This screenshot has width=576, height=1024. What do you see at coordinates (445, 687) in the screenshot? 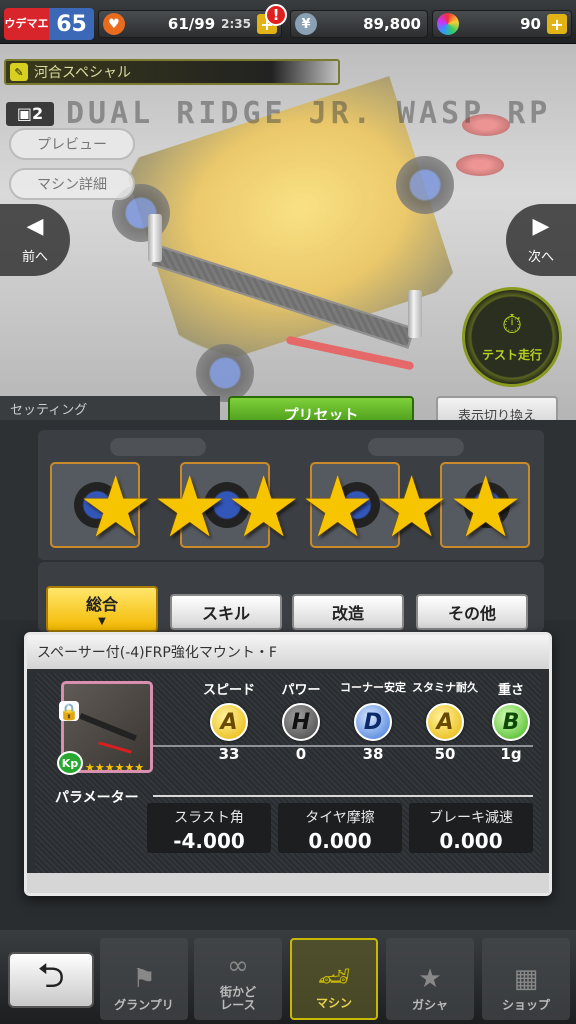
I see `stat-label: スタミナ耐久` at bounding box center [445, 687].